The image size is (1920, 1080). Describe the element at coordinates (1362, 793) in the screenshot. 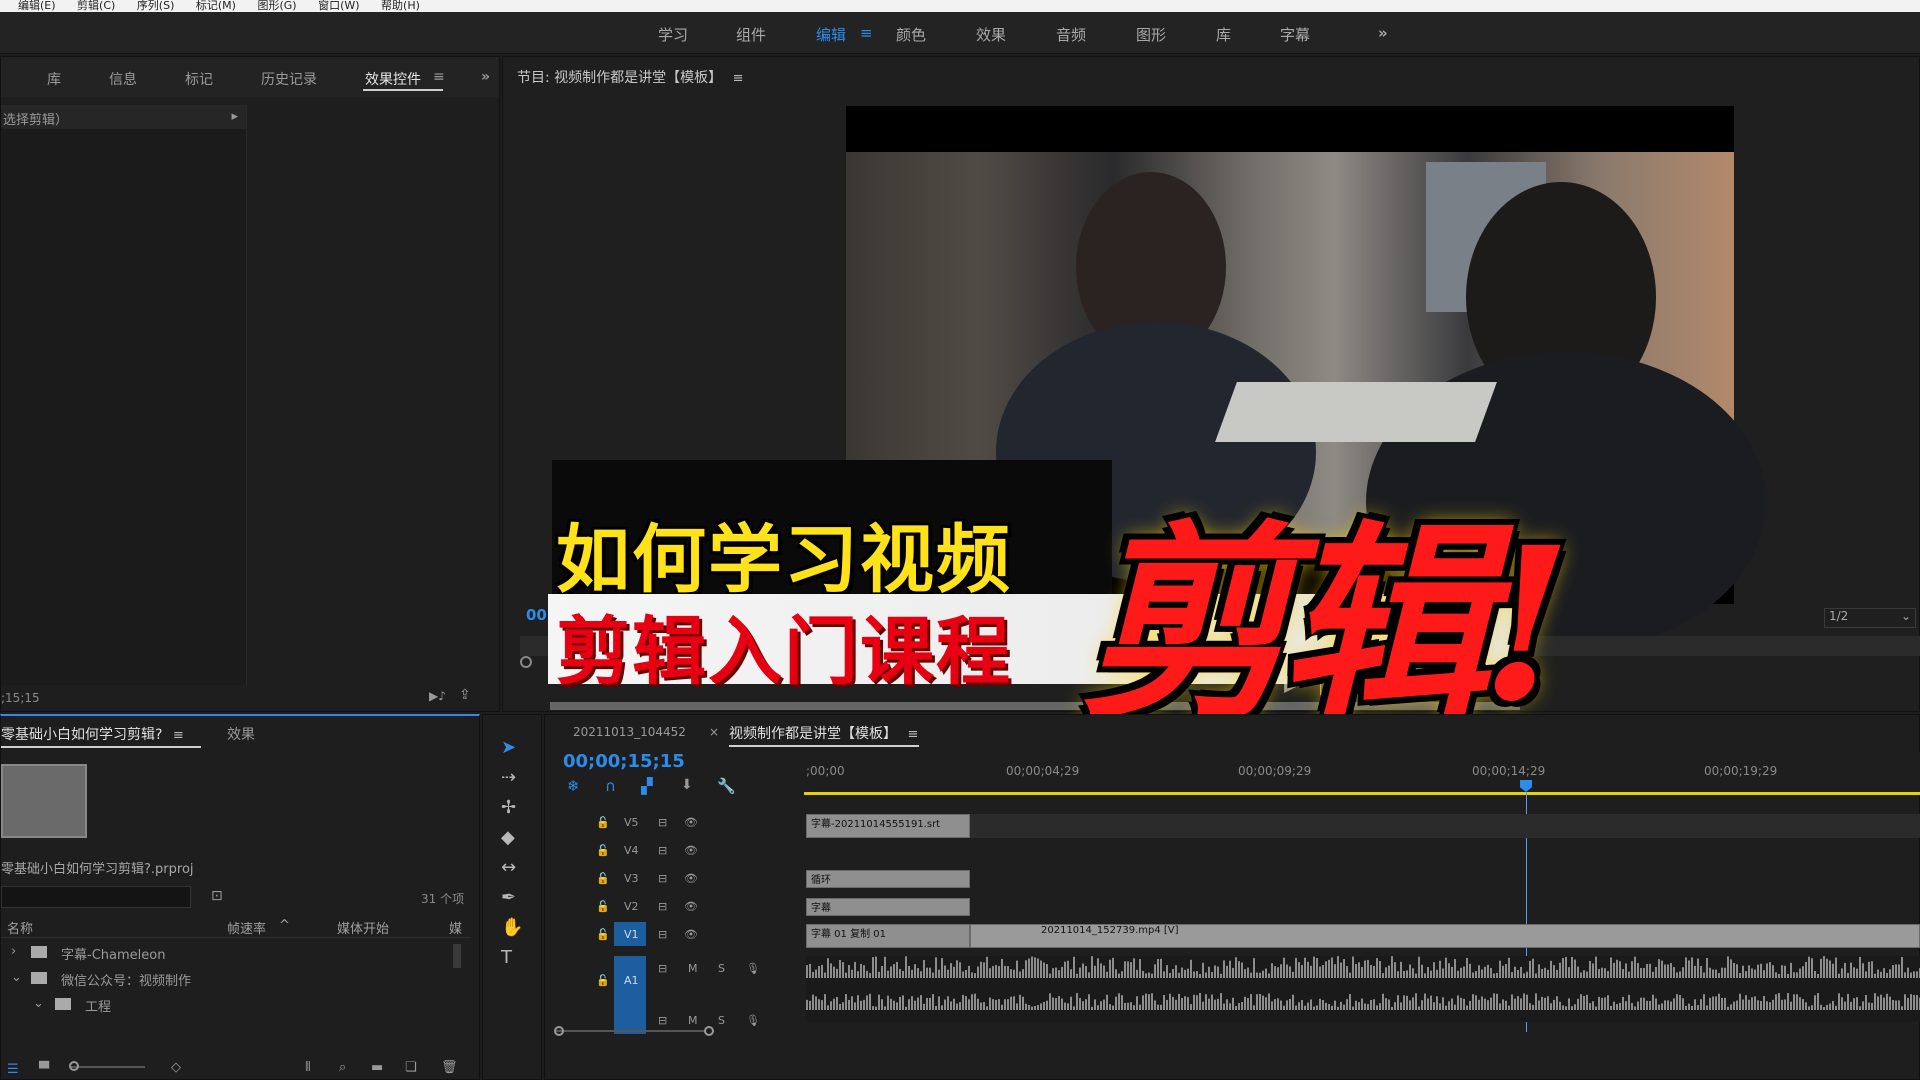

I see `work-area-bar` at that location.